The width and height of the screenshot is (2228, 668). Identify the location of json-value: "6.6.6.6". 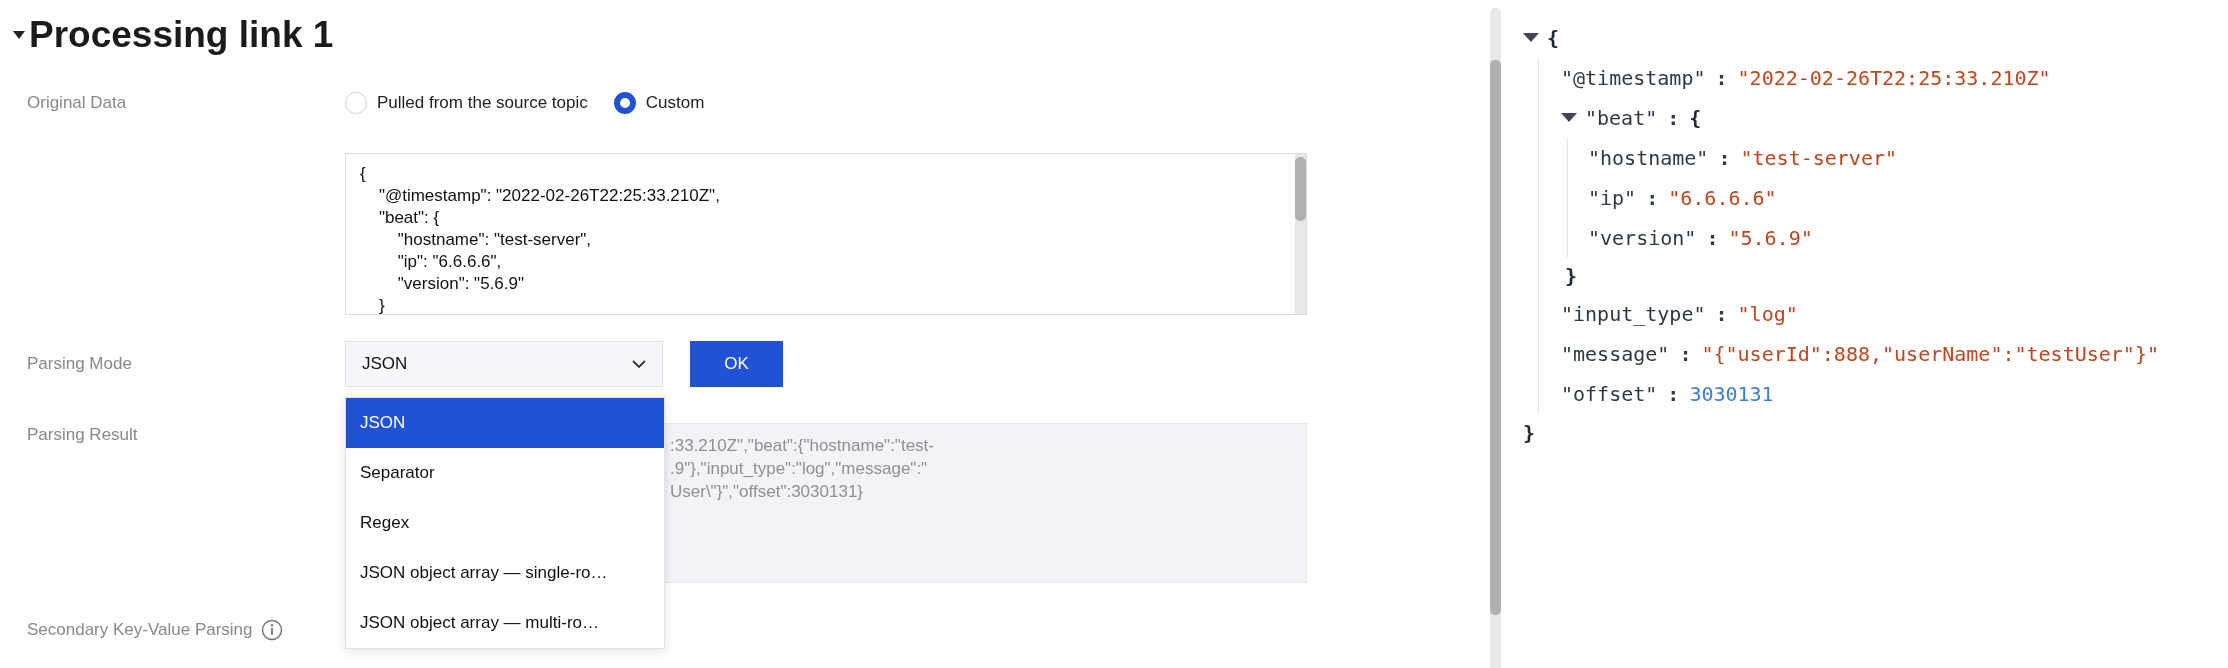
(1722, 198).